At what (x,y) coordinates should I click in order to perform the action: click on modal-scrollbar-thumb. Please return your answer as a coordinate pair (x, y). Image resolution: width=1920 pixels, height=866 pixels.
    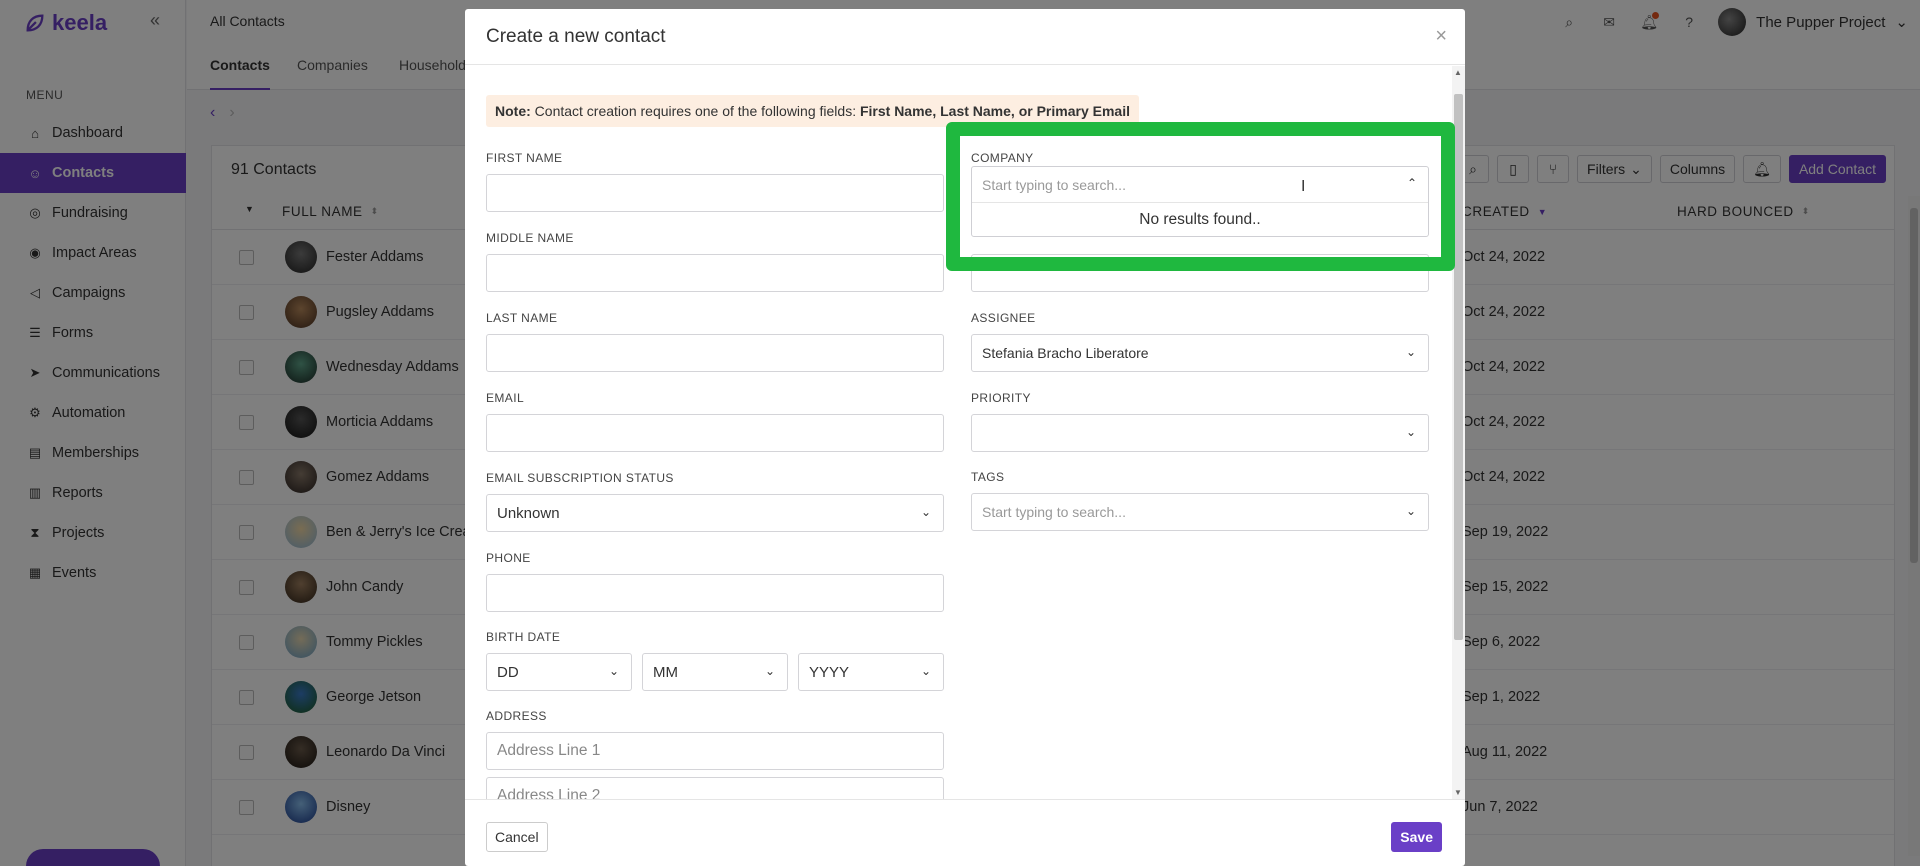
    Looking at the image, I should click on (1458, 367).